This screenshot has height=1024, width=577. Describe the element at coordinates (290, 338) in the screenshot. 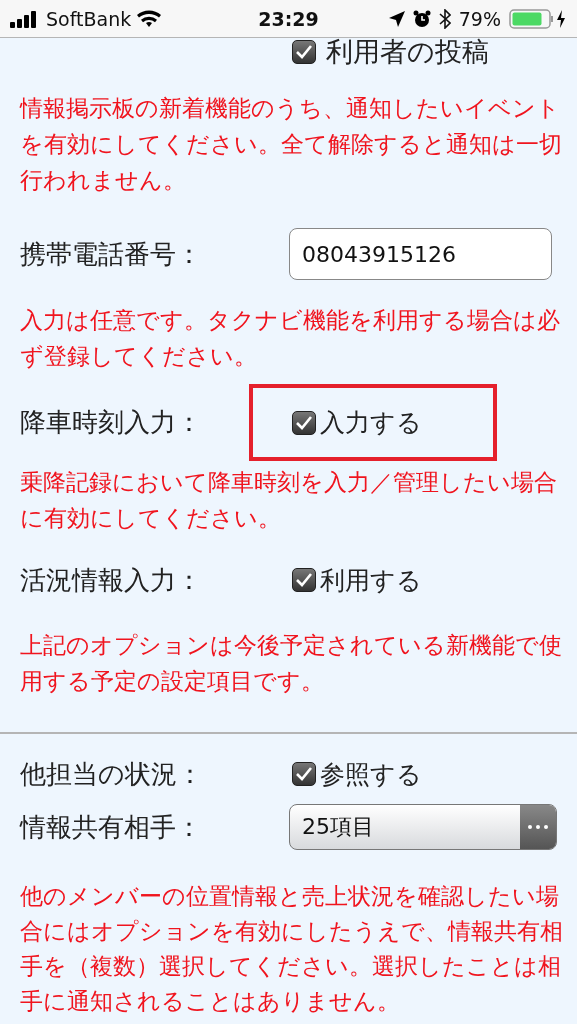

I see `hint-text: 入力は任意です。タクナビ機能を利用する場合は必ず登録してください。` at that location.